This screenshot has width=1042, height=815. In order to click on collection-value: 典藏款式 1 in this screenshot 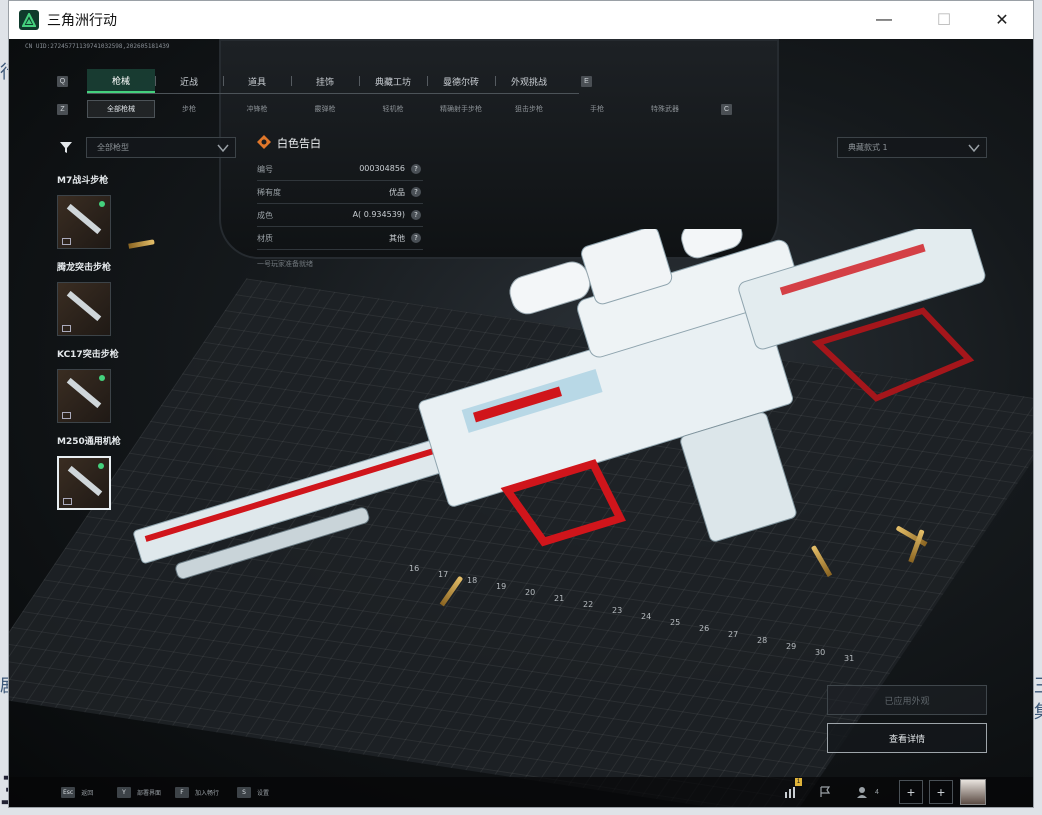, I will do `click(868, 147)`.